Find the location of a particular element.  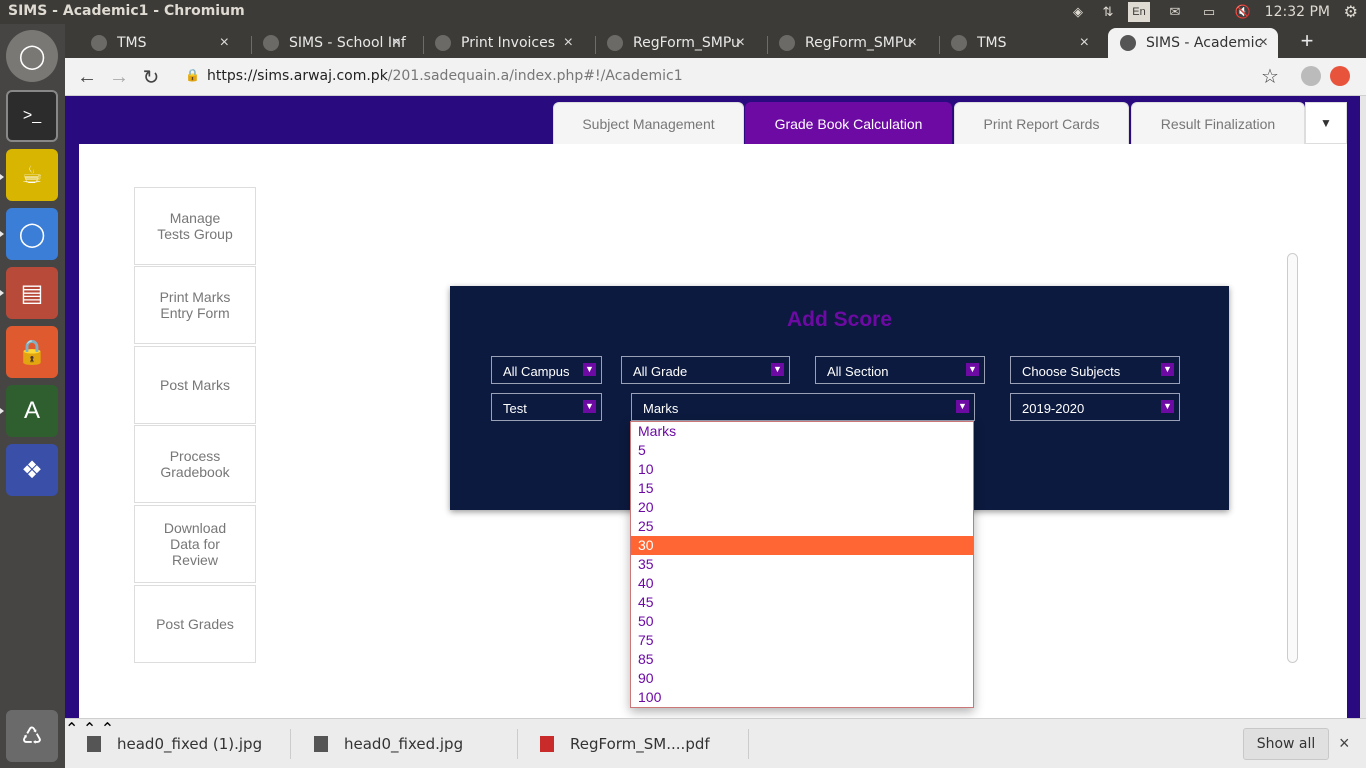

marks-option-highlighted: 30 is located at coordinates (802, 545).